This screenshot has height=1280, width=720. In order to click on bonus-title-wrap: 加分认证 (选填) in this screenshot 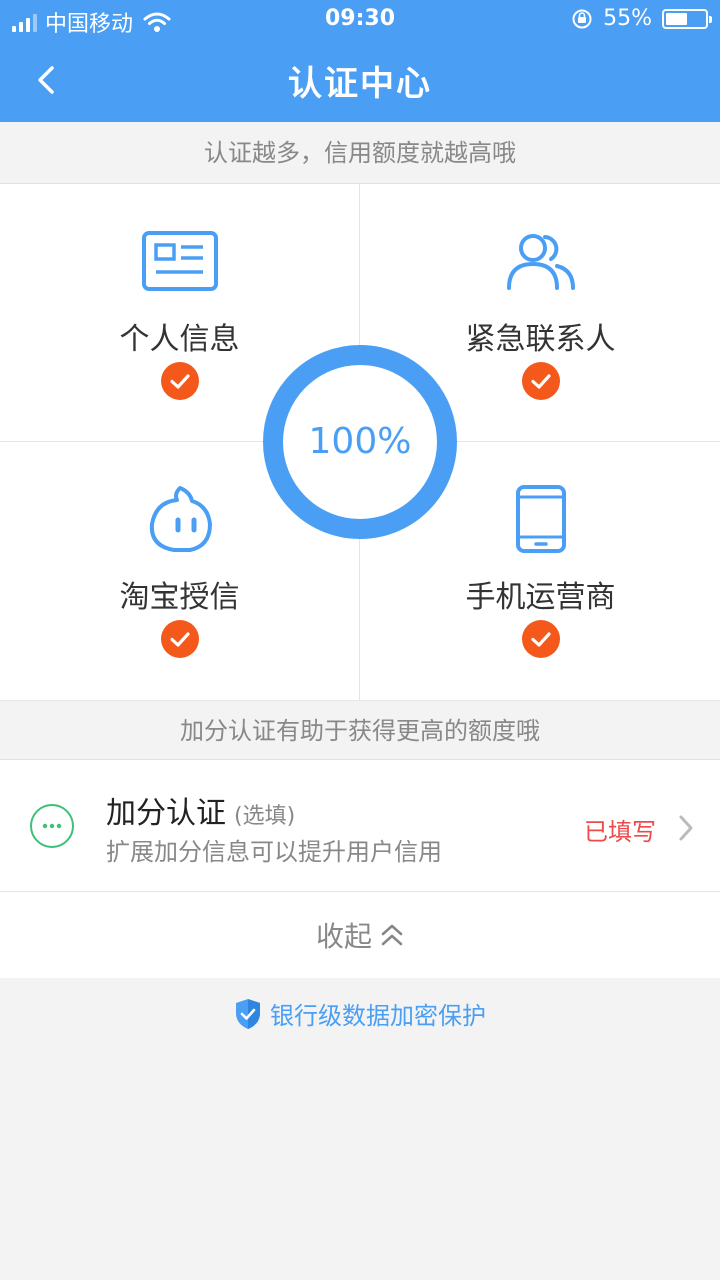, I will do `click(200, 810)`.